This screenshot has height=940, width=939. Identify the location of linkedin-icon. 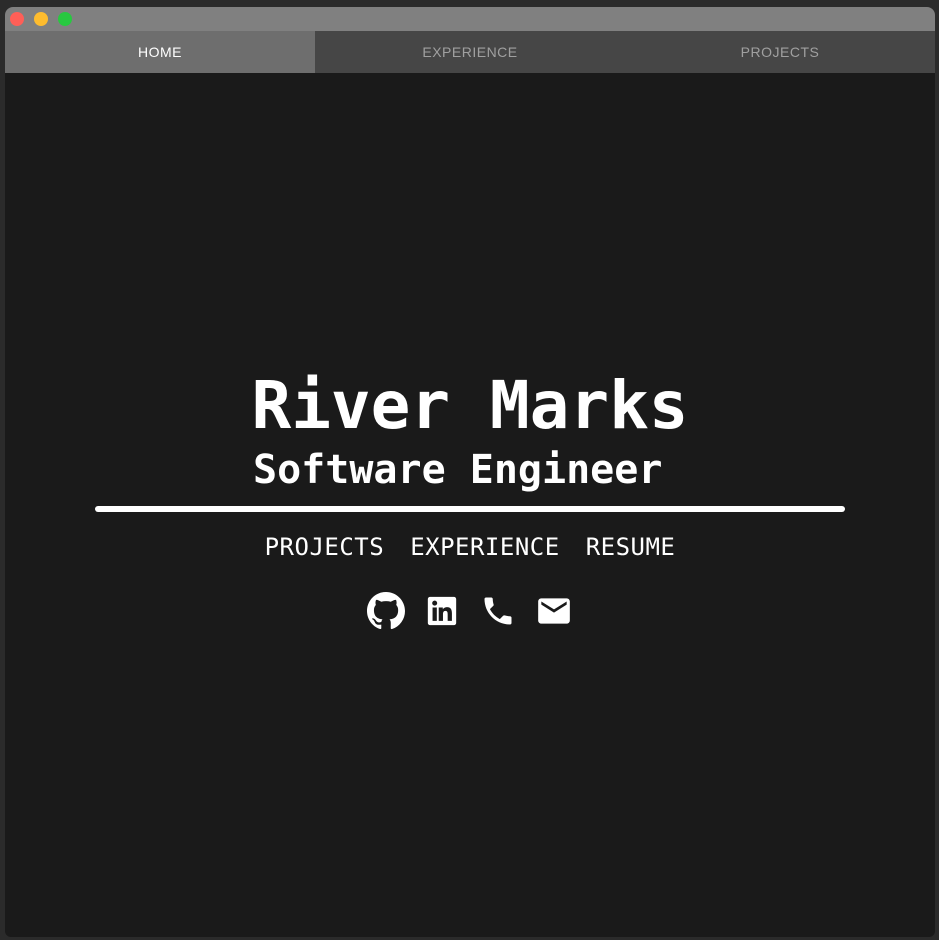
(442, 611).